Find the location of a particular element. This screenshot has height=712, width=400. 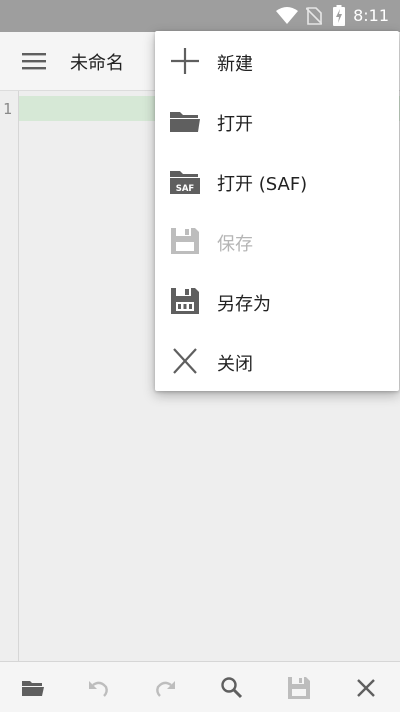

no-sim-icon is located at coordinates (314, 16).